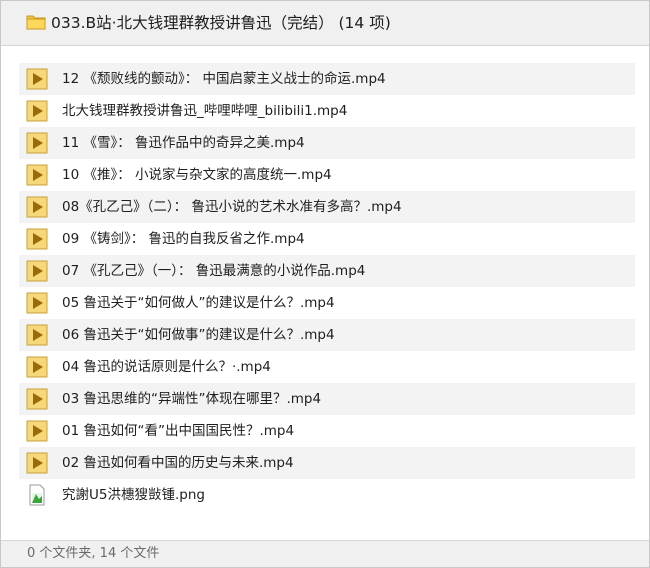 The height and width of the screenshot is (568, 650). Describe the element at coordinates (133, 495) in the screenshot. I see `file-name: 究謝U5洪橞獀敱锺.png` at that location.